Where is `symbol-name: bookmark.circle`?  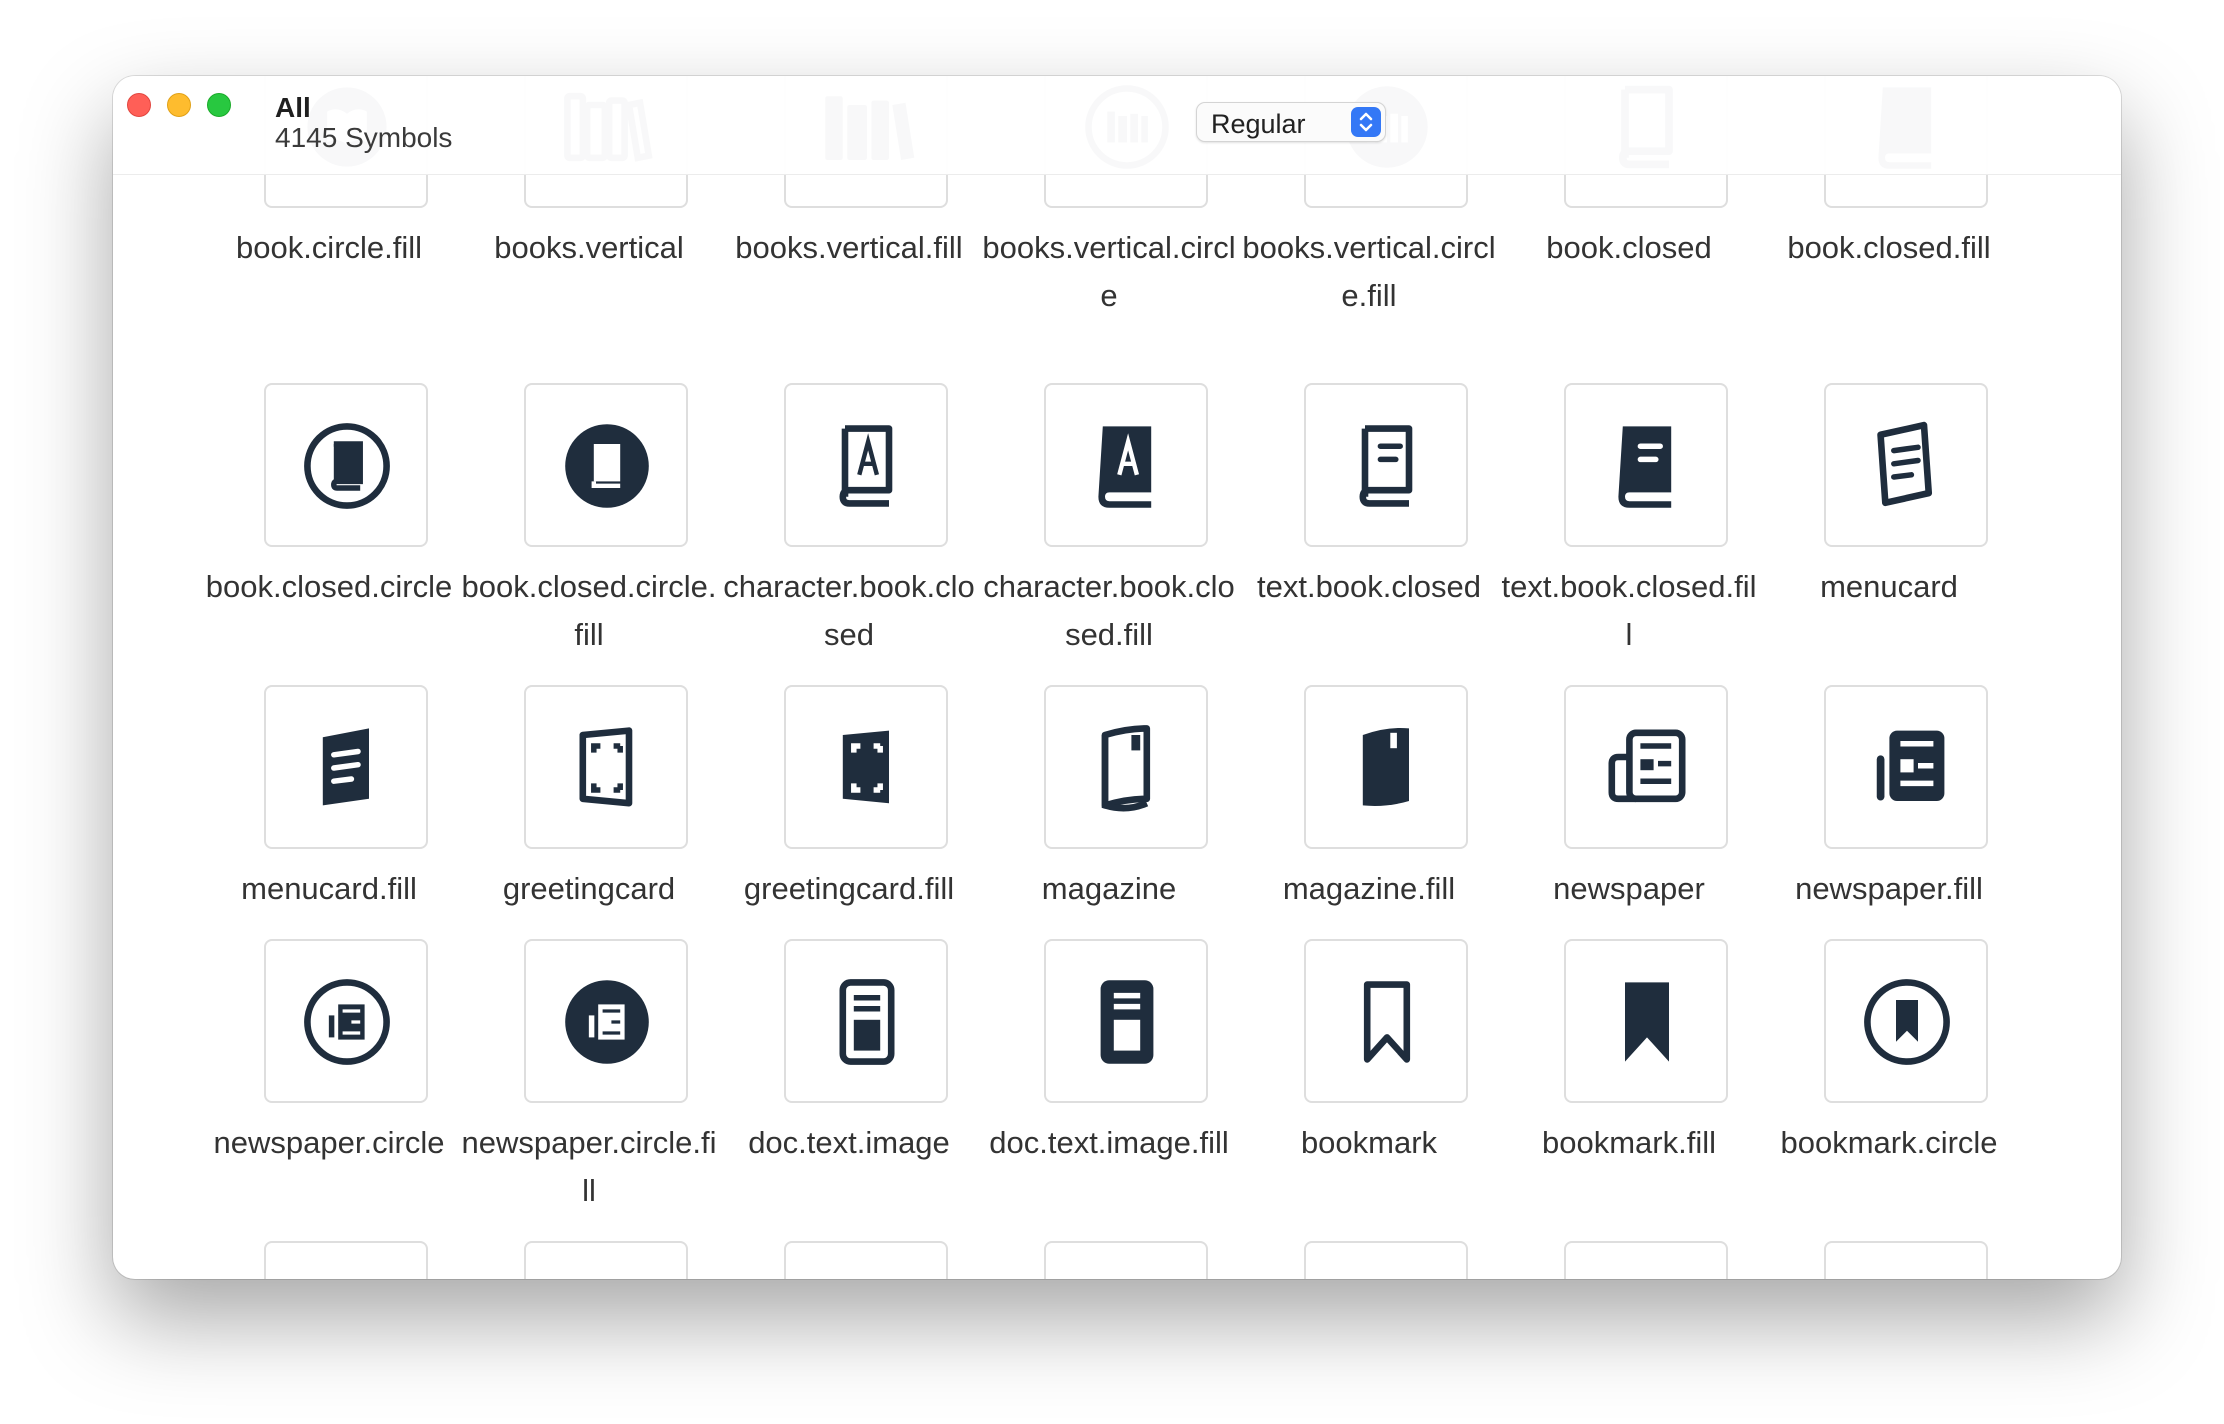
symbol-name: bookmark.circle is located at coordinates (1889, 1142).